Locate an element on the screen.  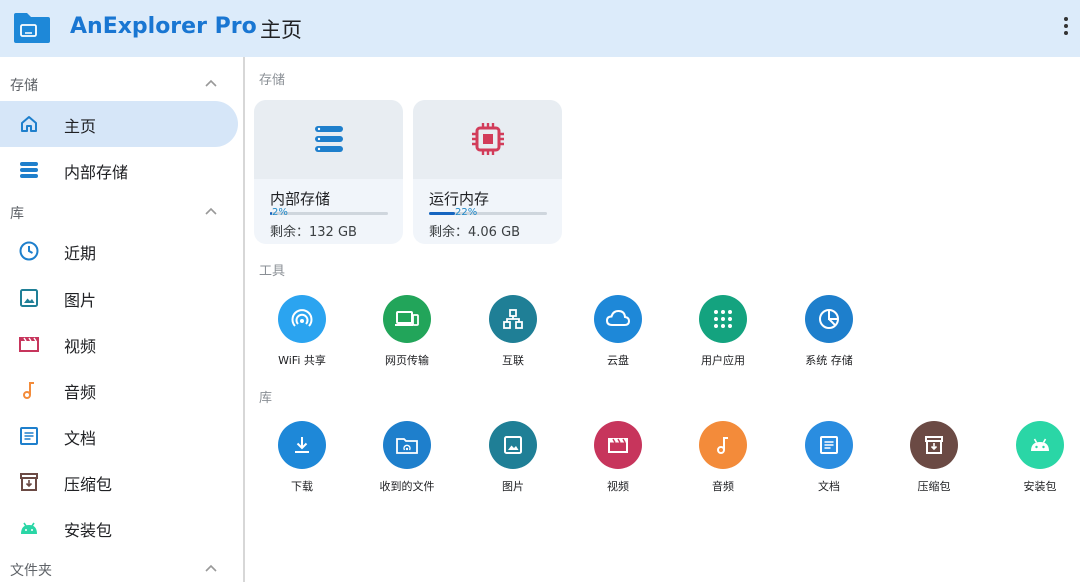
more-options-icon is located at coordinates (1066, 28).